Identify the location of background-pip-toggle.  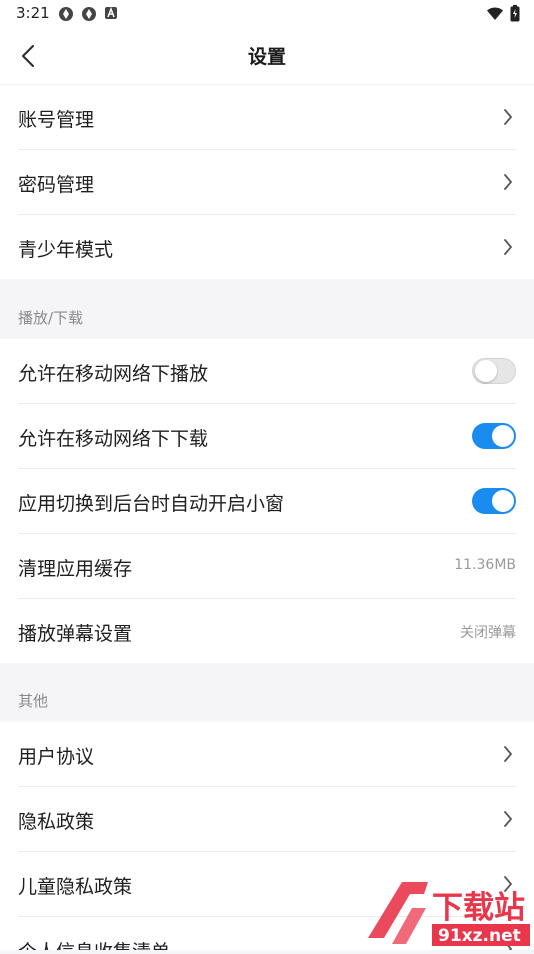
(494, 501).